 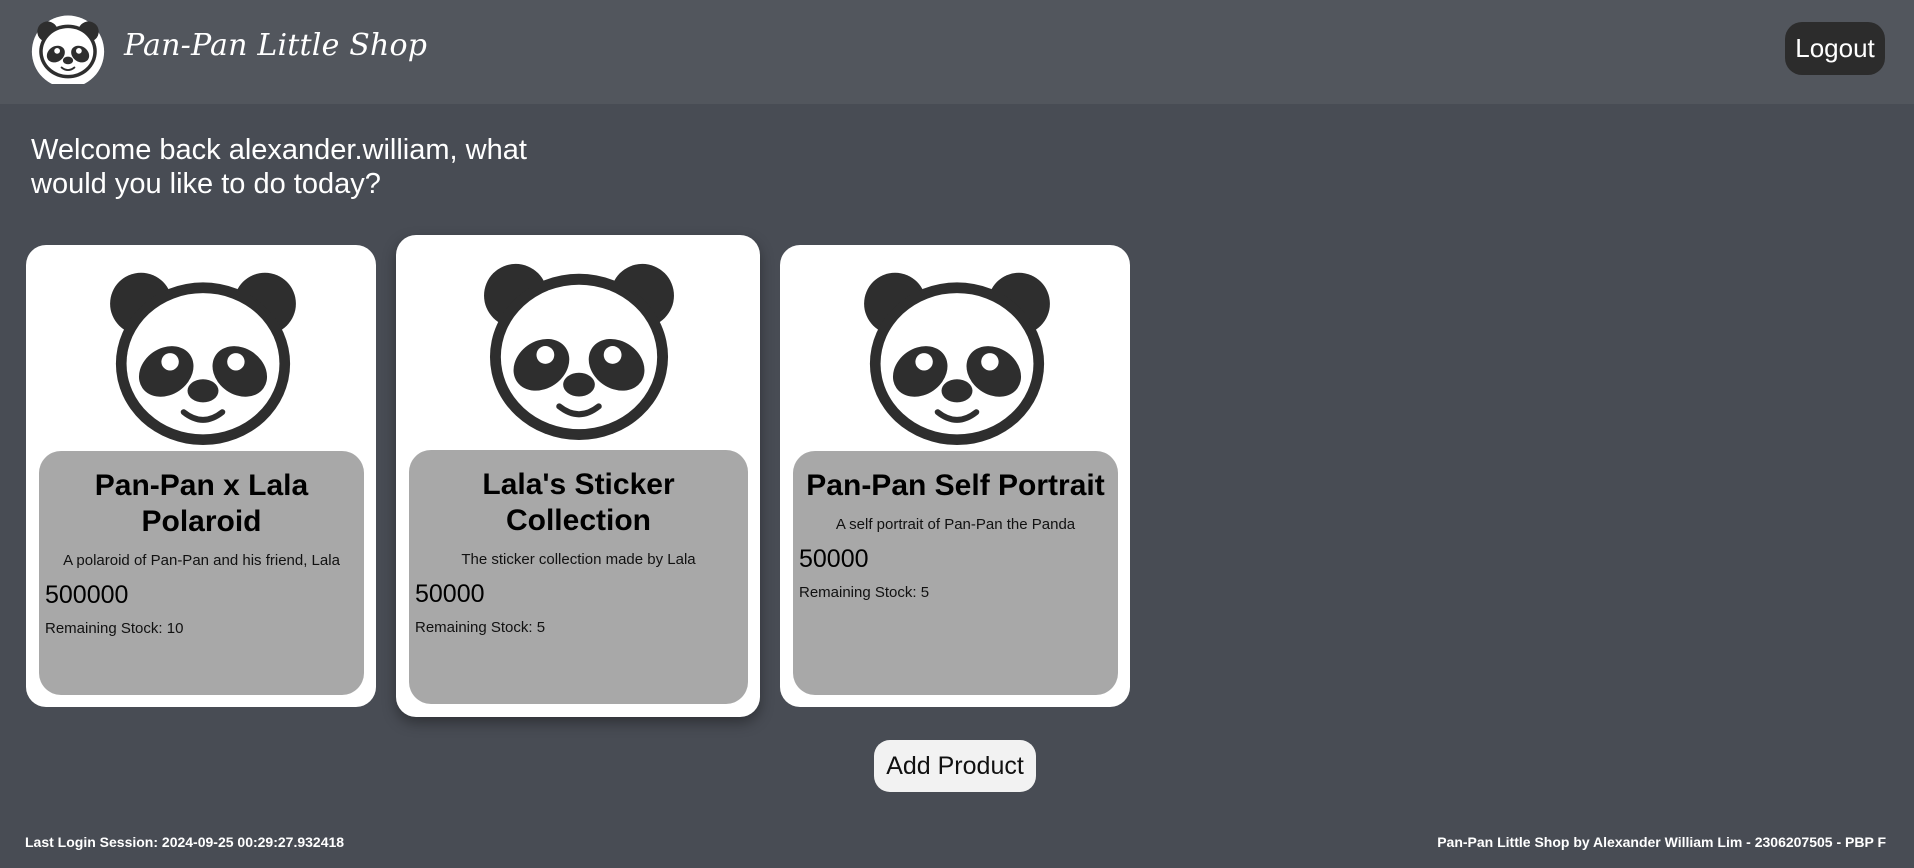 I want to click on product-description: A self portrait of Pan-Pan the Panda, so click(x=955, y=524).